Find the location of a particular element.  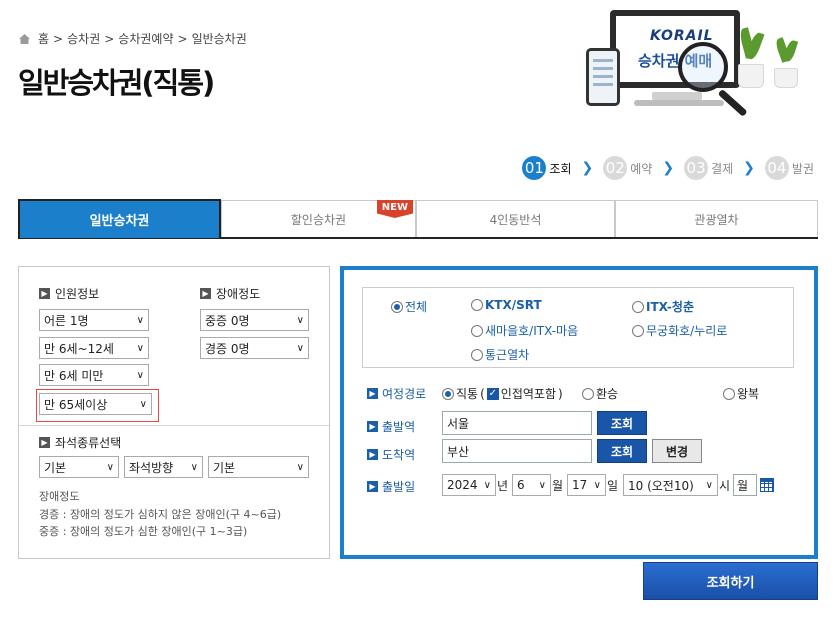

seat-direction-select: 좌석방향 ∨ is located at coordinates (163, 467).